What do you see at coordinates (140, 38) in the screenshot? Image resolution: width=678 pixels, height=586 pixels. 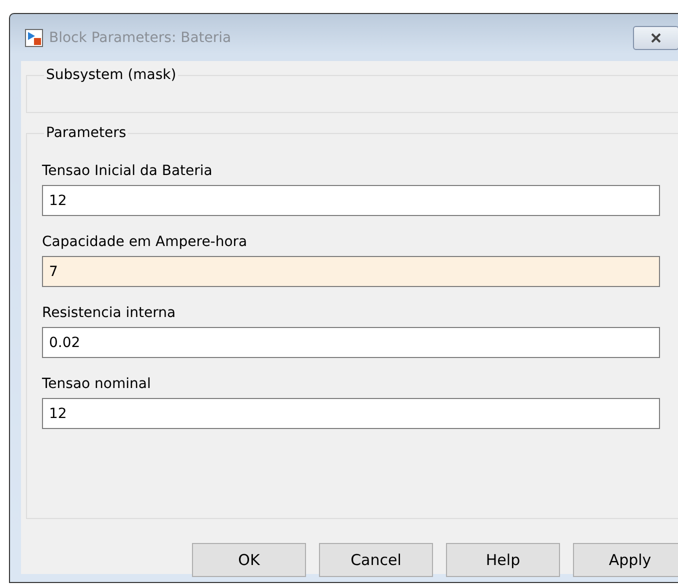 I see `window-title: Block Parameters: Bateria` at bounding box center [140, 38].